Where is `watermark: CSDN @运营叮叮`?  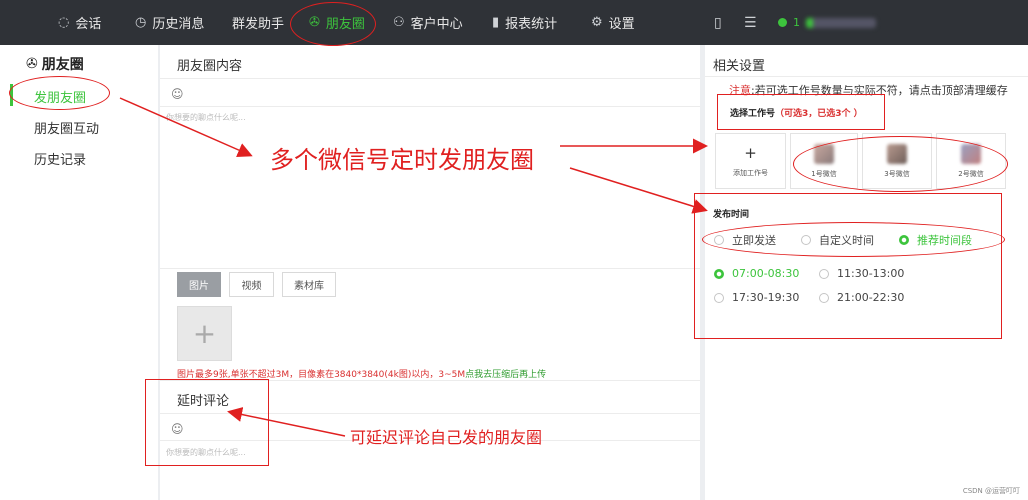
watermark: CSDN @运营叮叮 is located at coordinates (991, 491).